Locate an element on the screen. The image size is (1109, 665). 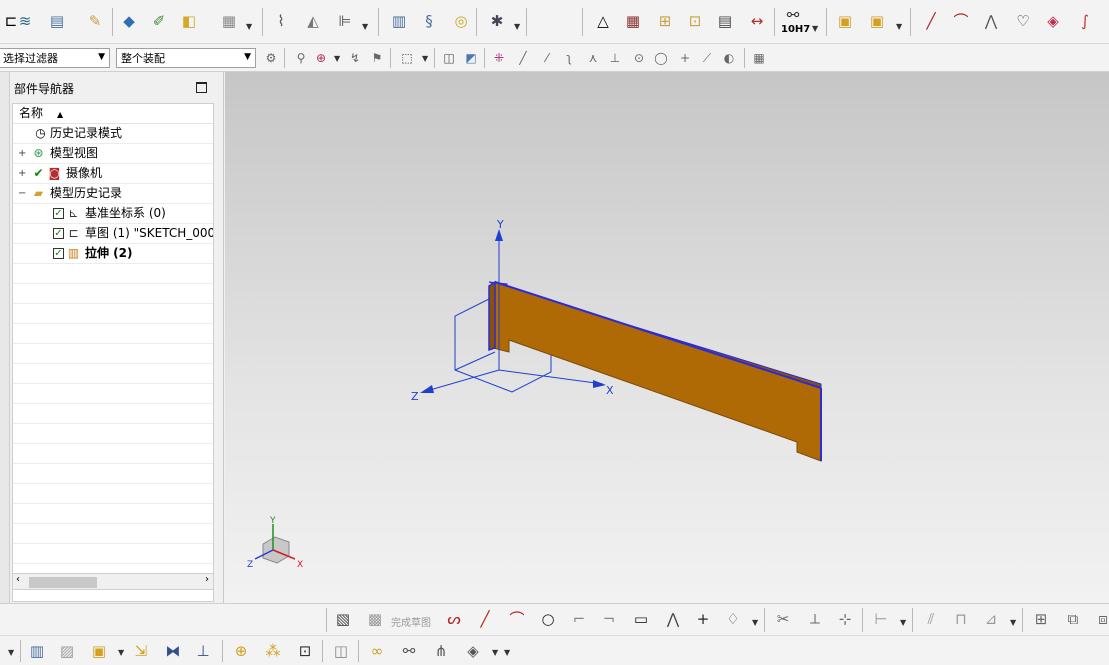
sequence-icon: ⋔ is located at coordinates (441, 651).